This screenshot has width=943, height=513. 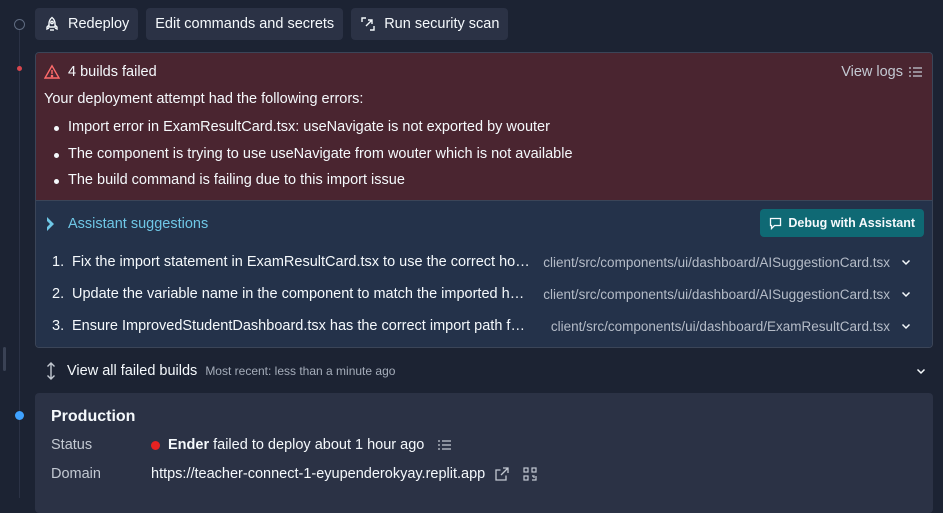 I want to click on error-title: 4 builds failed, so click(x=100, y=72).